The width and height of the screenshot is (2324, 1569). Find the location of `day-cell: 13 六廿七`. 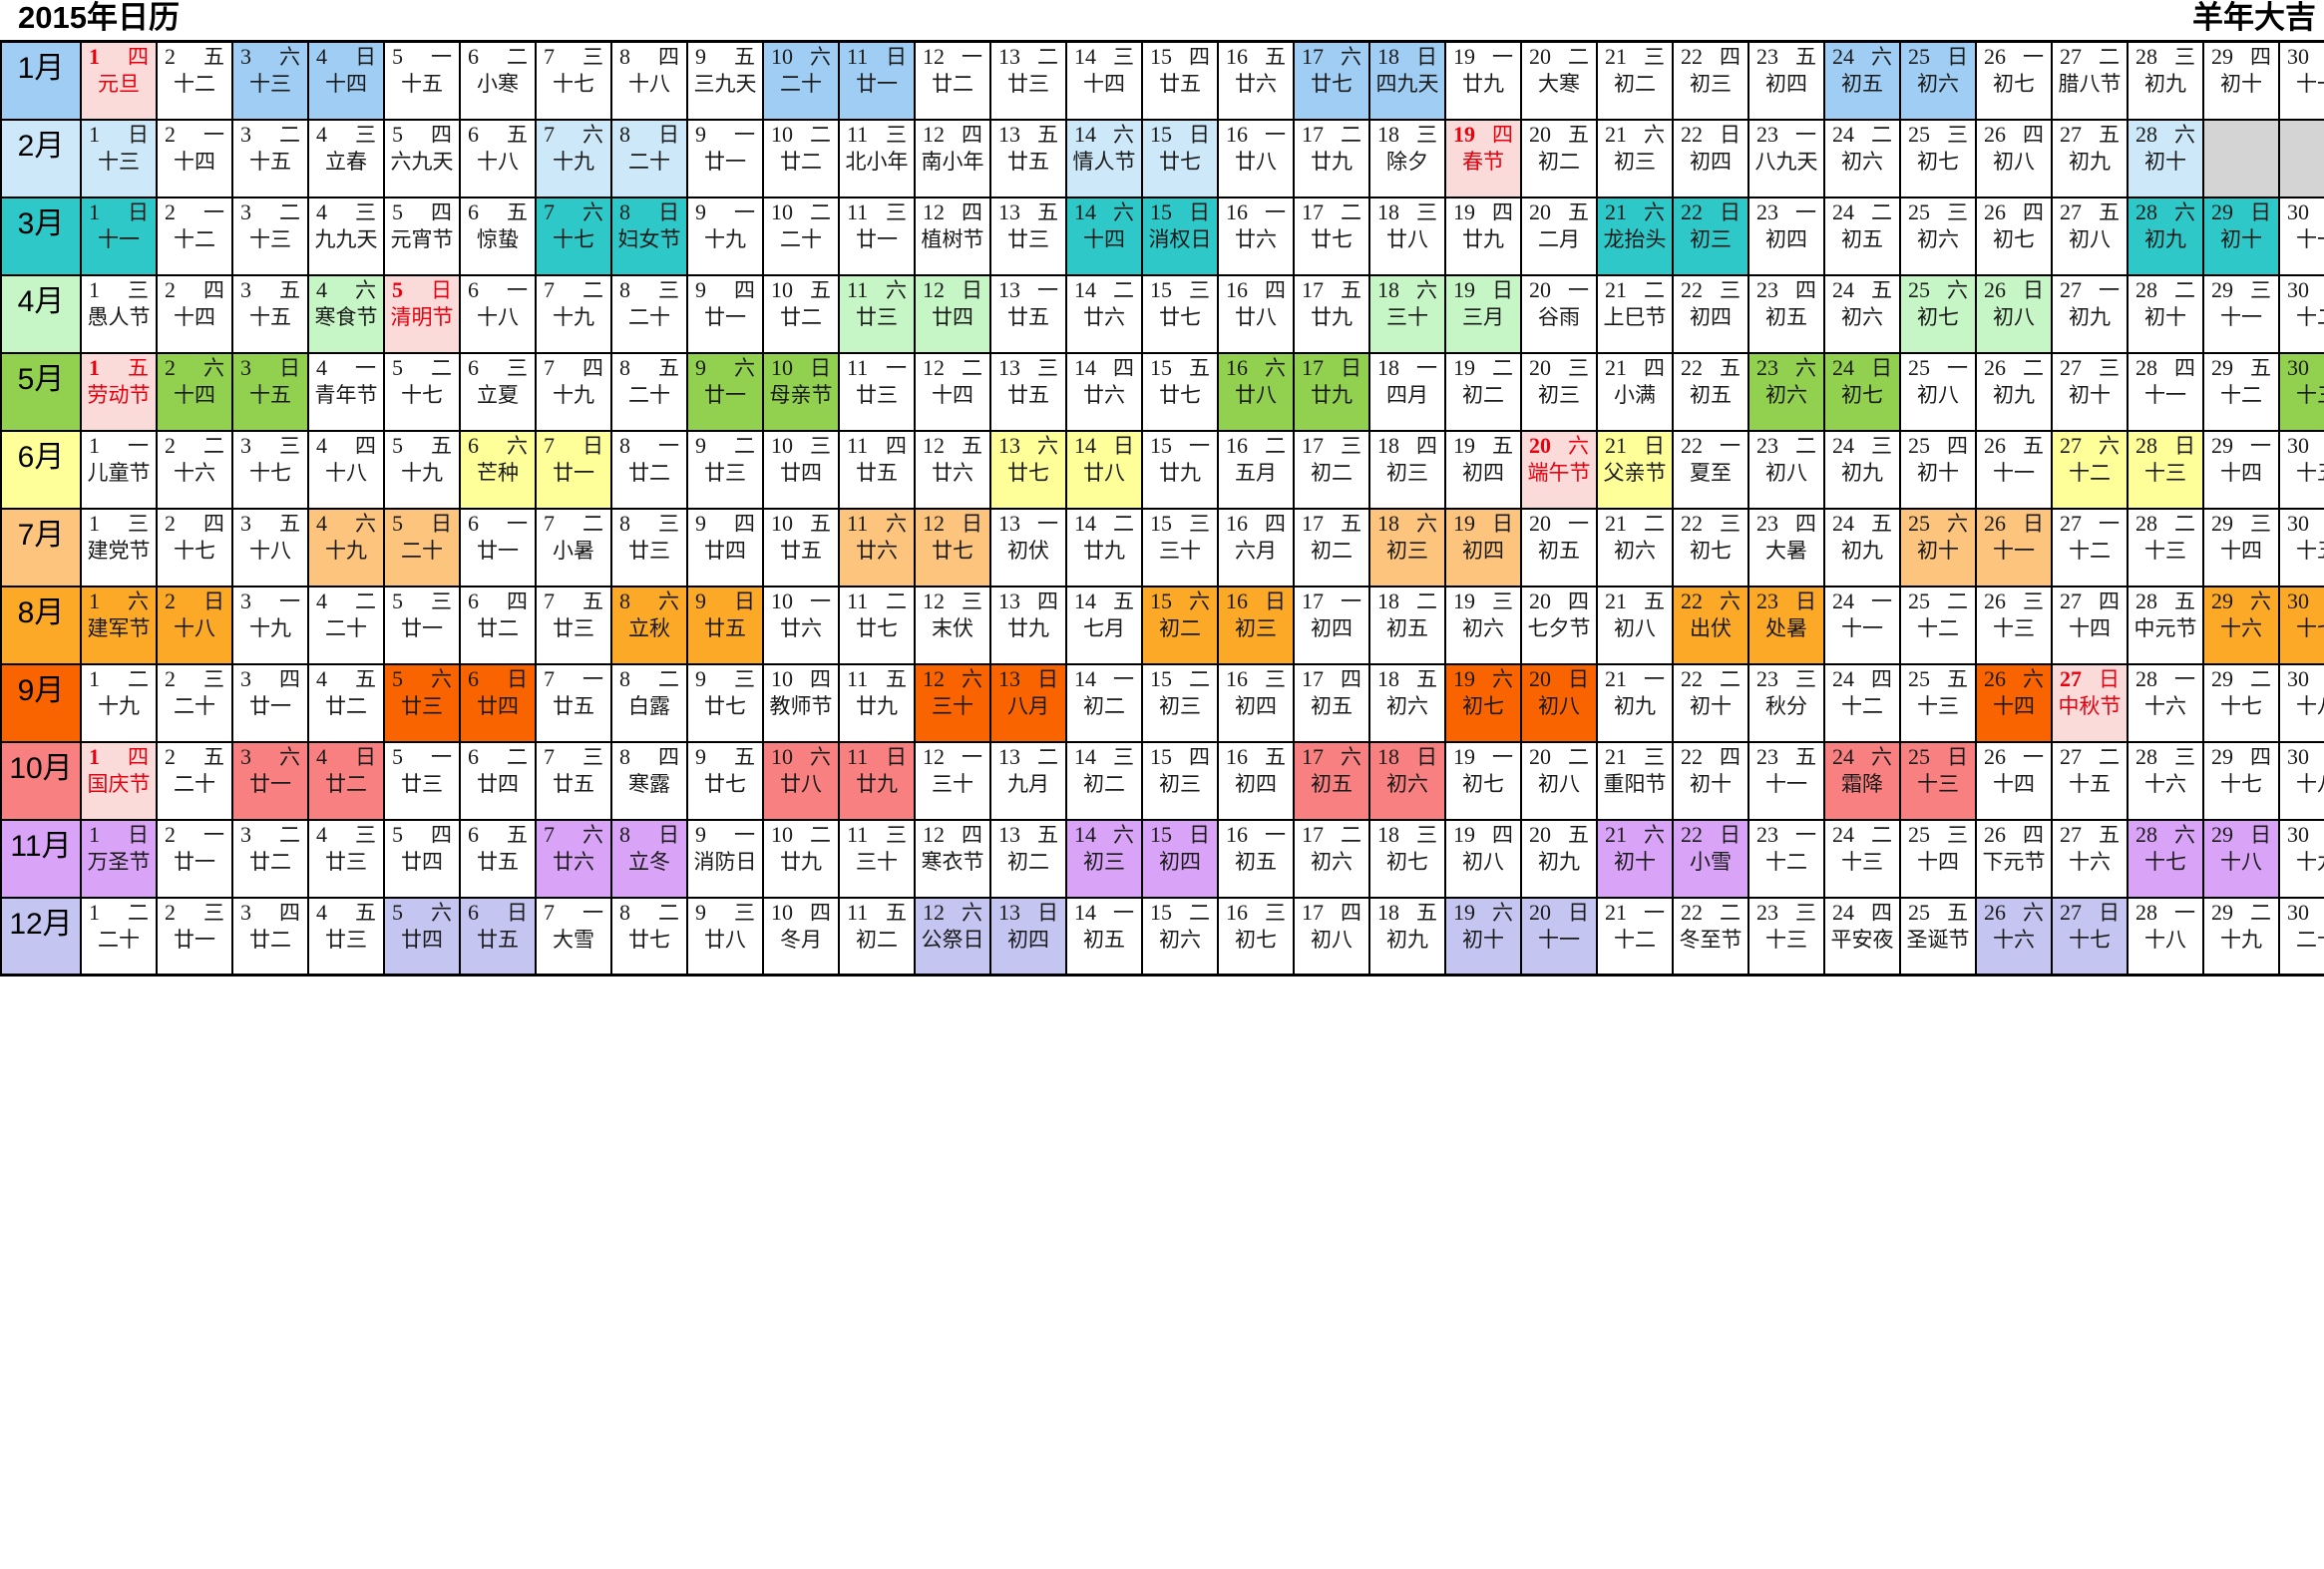

day-cell: 13 六廿七 is located at coordinates (1028, 469).